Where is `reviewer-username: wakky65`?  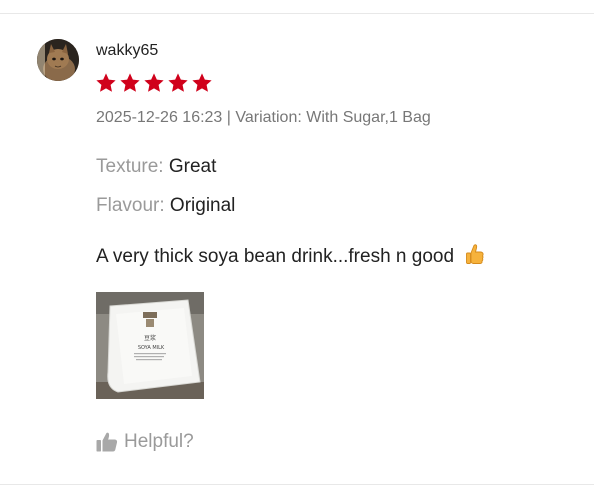 reviewer-username: wakky65 is located at coordinates (127, 50).